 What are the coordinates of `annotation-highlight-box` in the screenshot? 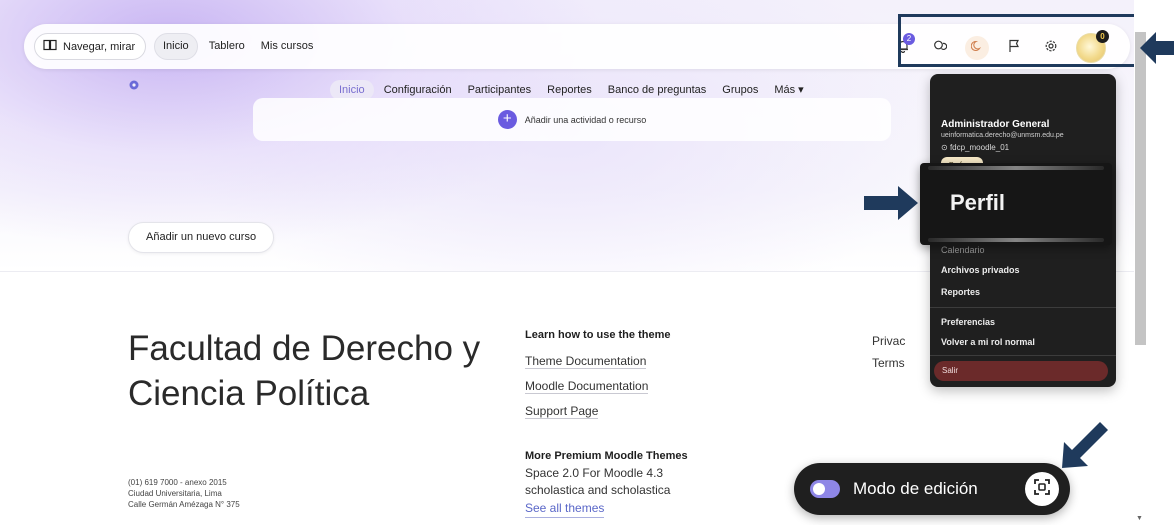 It's located at (1018, 40).